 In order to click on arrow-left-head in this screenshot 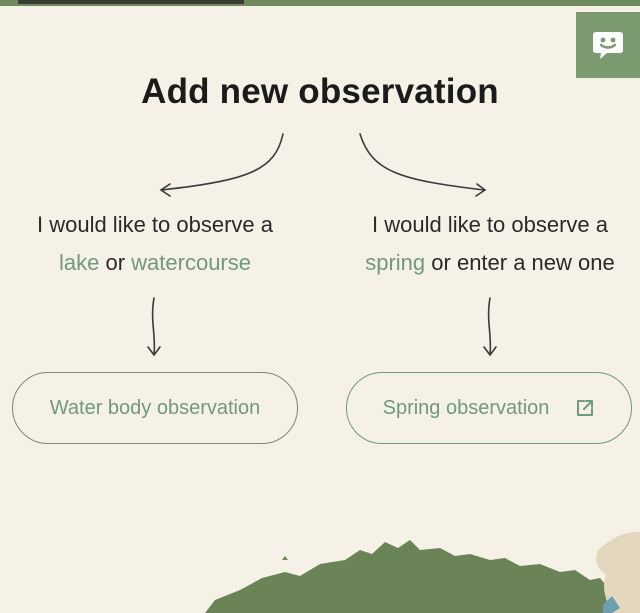, I will do `click(165, 190)`.